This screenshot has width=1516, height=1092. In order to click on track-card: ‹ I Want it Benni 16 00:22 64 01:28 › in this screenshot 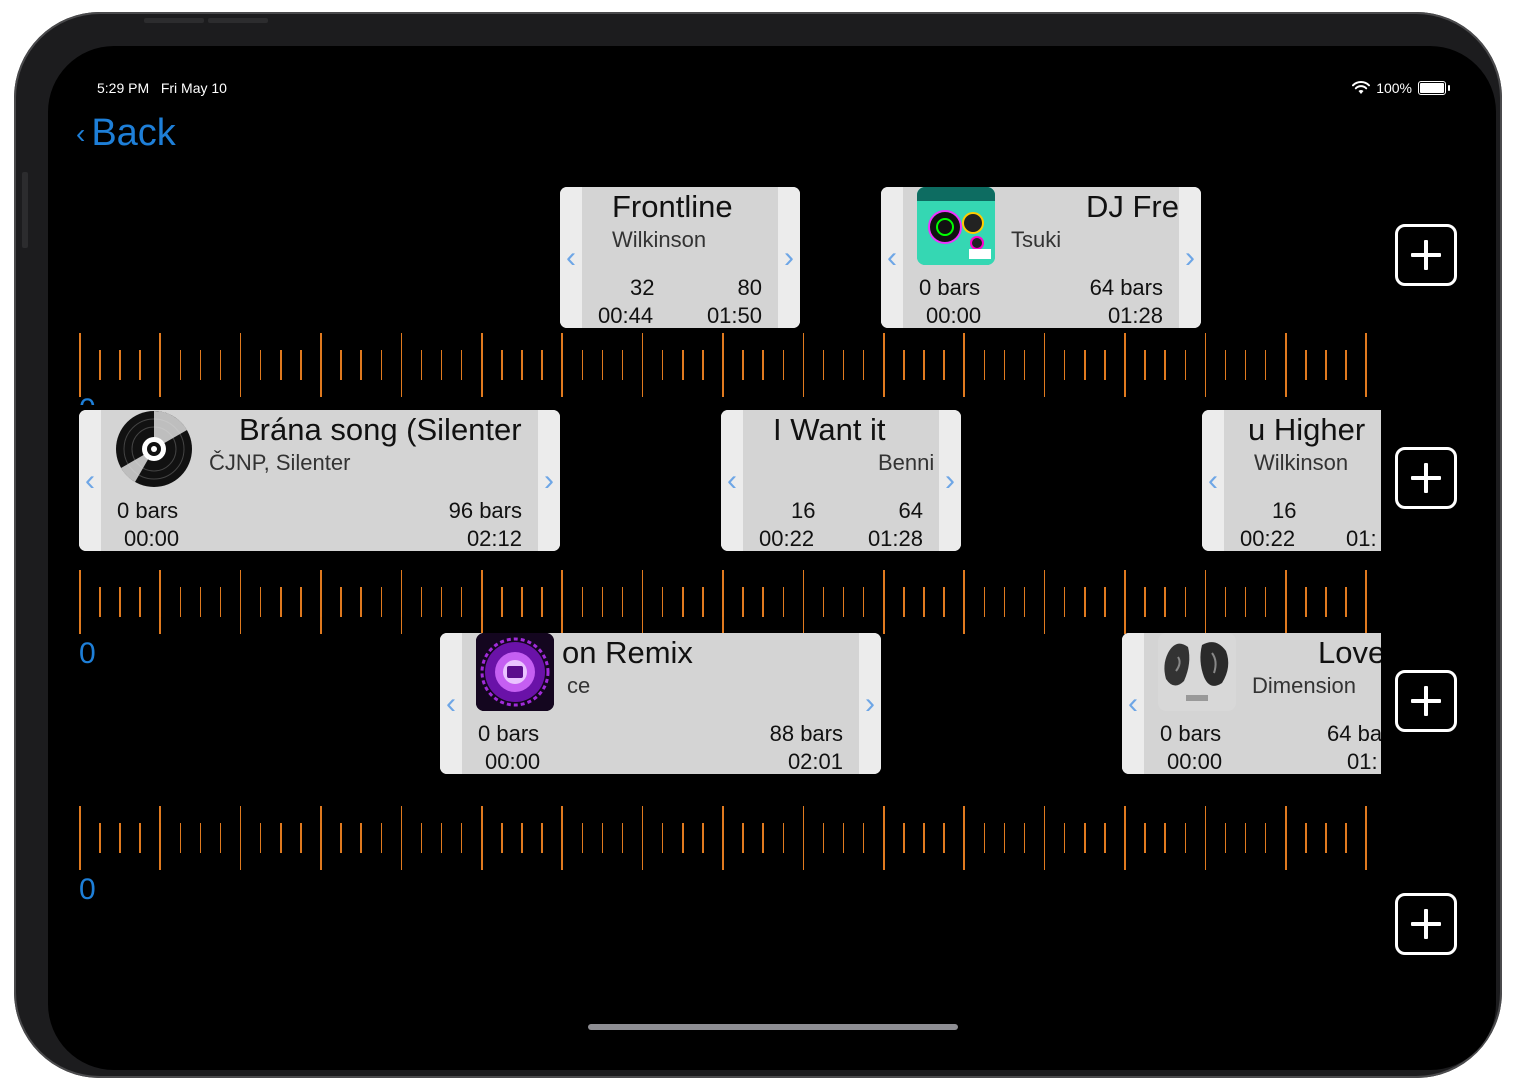, I will do `click(841, 480)`.